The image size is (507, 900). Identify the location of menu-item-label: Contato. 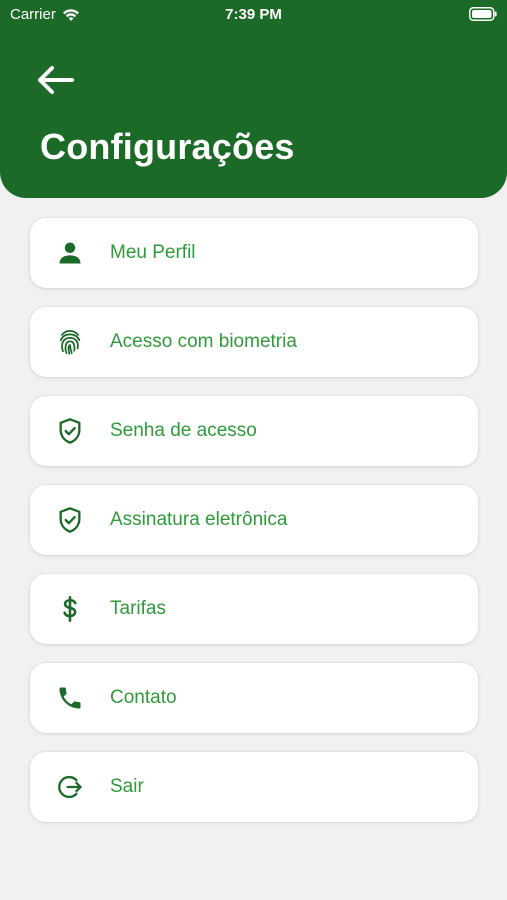
(143, 697).